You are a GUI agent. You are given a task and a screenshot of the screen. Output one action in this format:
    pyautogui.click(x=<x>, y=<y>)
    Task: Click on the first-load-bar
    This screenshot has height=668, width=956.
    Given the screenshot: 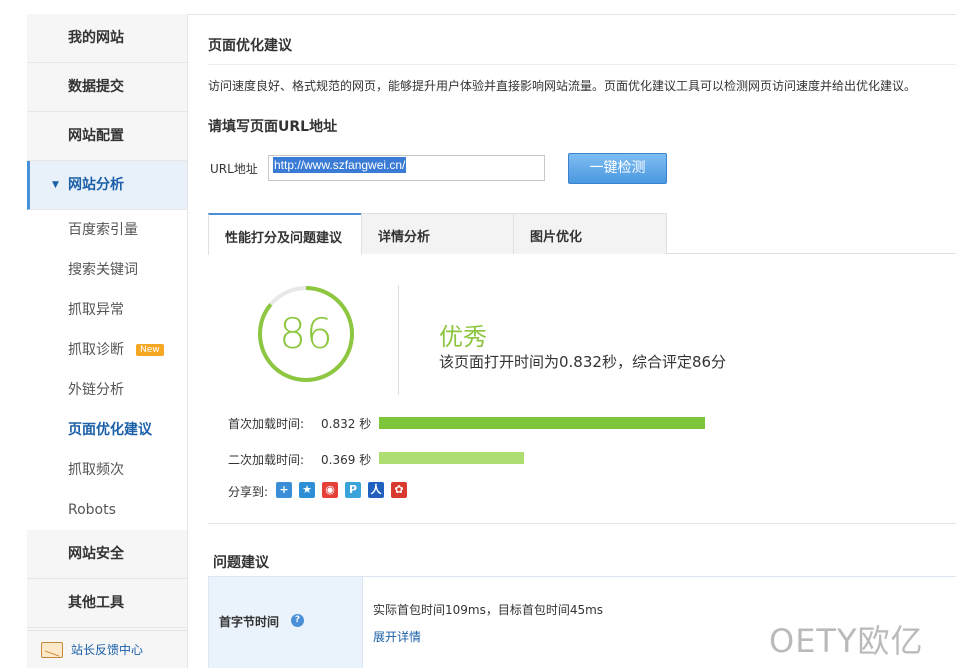 What is the action you would take?
    pyautogui.click(x=542, y=423)
    